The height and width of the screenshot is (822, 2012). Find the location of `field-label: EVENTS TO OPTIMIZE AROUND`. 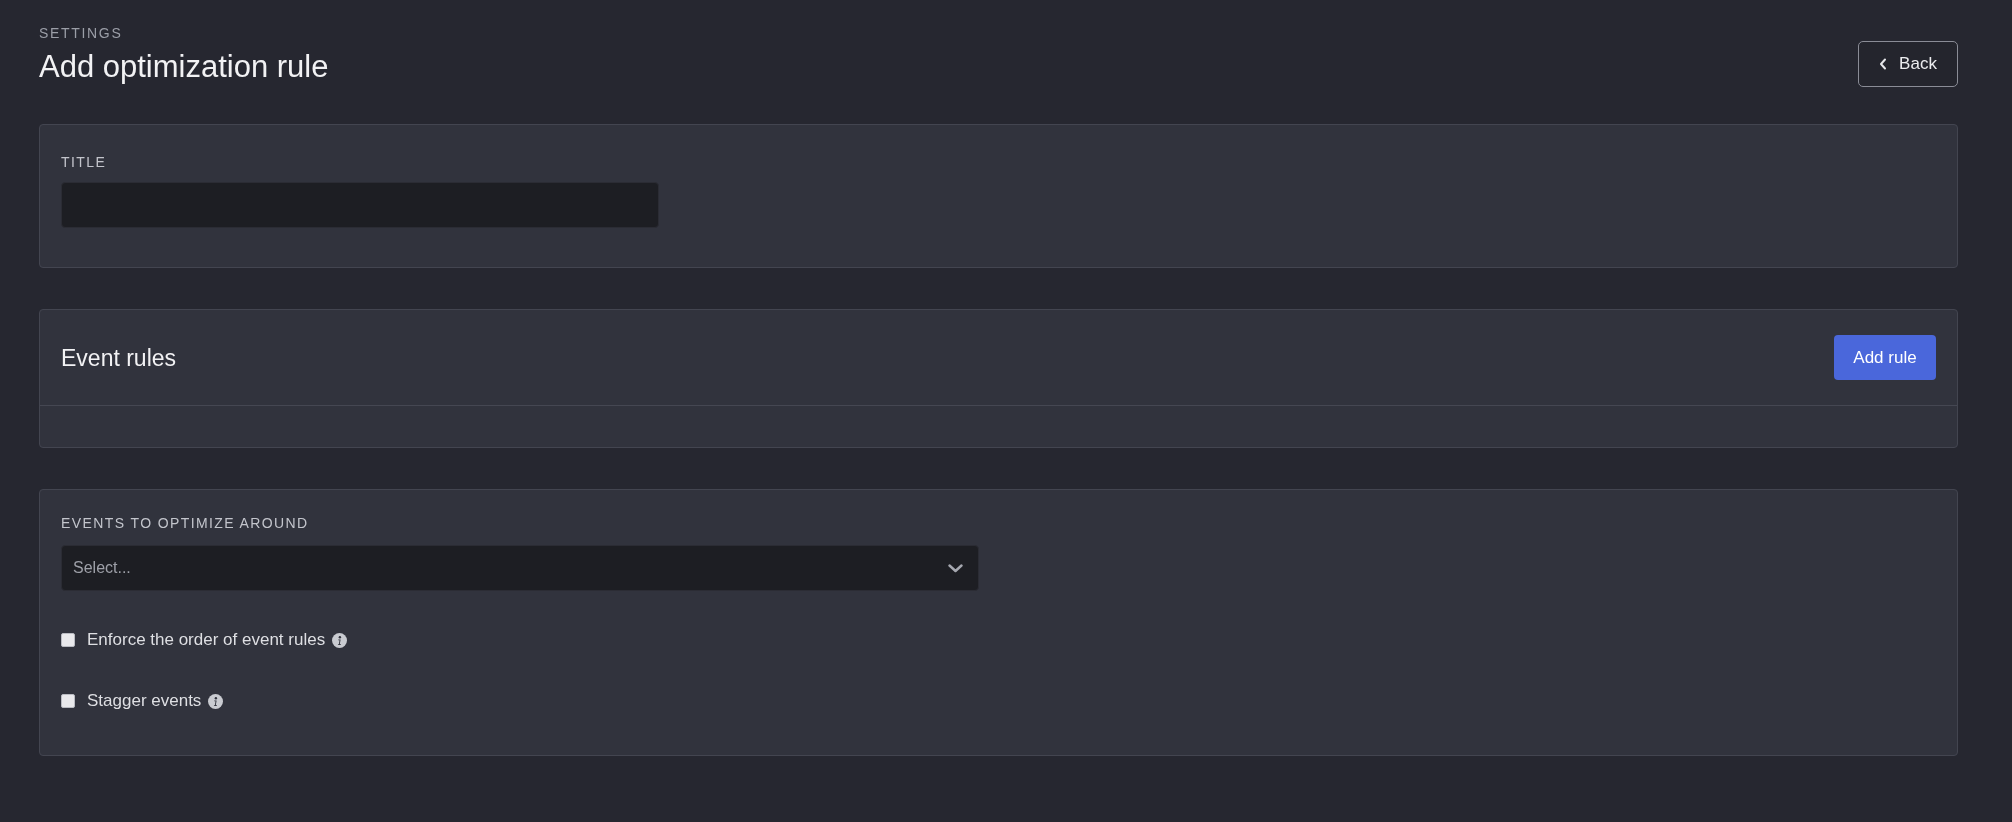

field-label: EVENTS TO OPTIMIZE AROUND is located at coordinates (185, 523).